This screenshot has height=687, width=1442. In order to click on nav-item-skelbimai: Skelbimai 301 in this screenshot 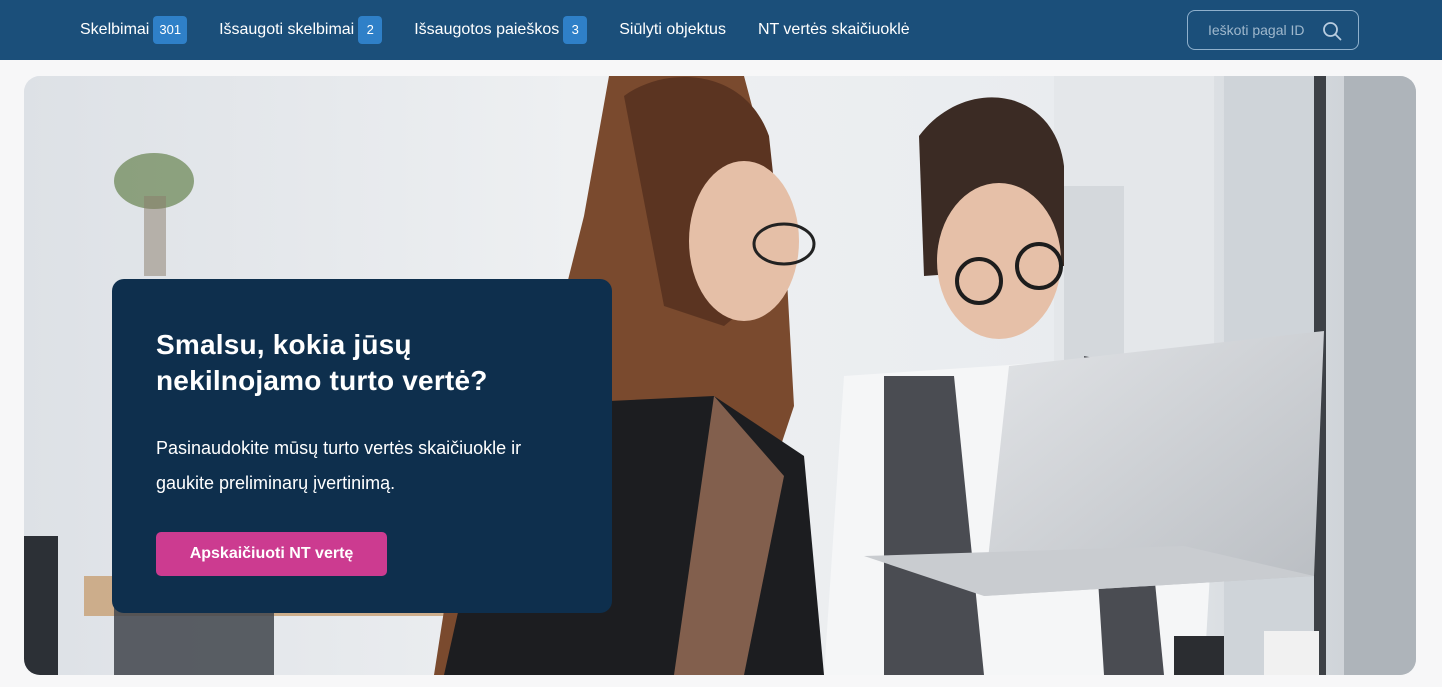, I will do `click(134, 30)`.